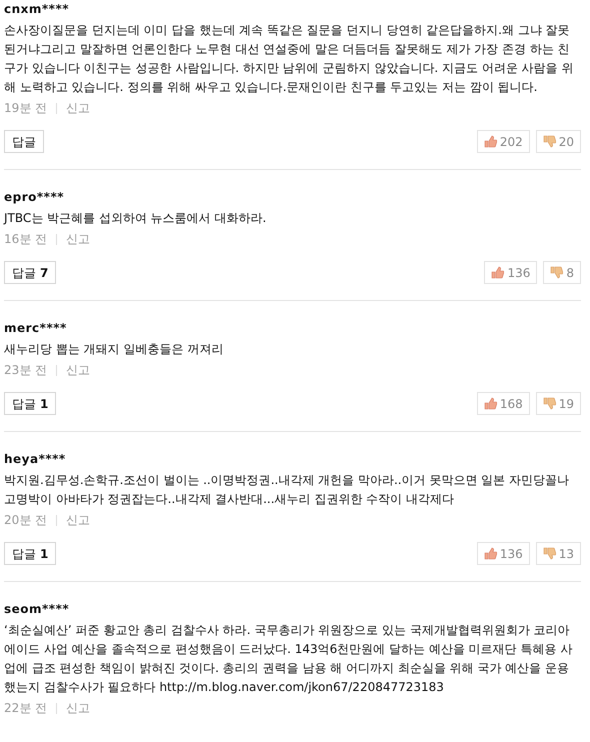 This screenshot has width=590, height=742. Describe the element at coordinates (34, 197) in the screenshot. I see `username: epro****` at that location.